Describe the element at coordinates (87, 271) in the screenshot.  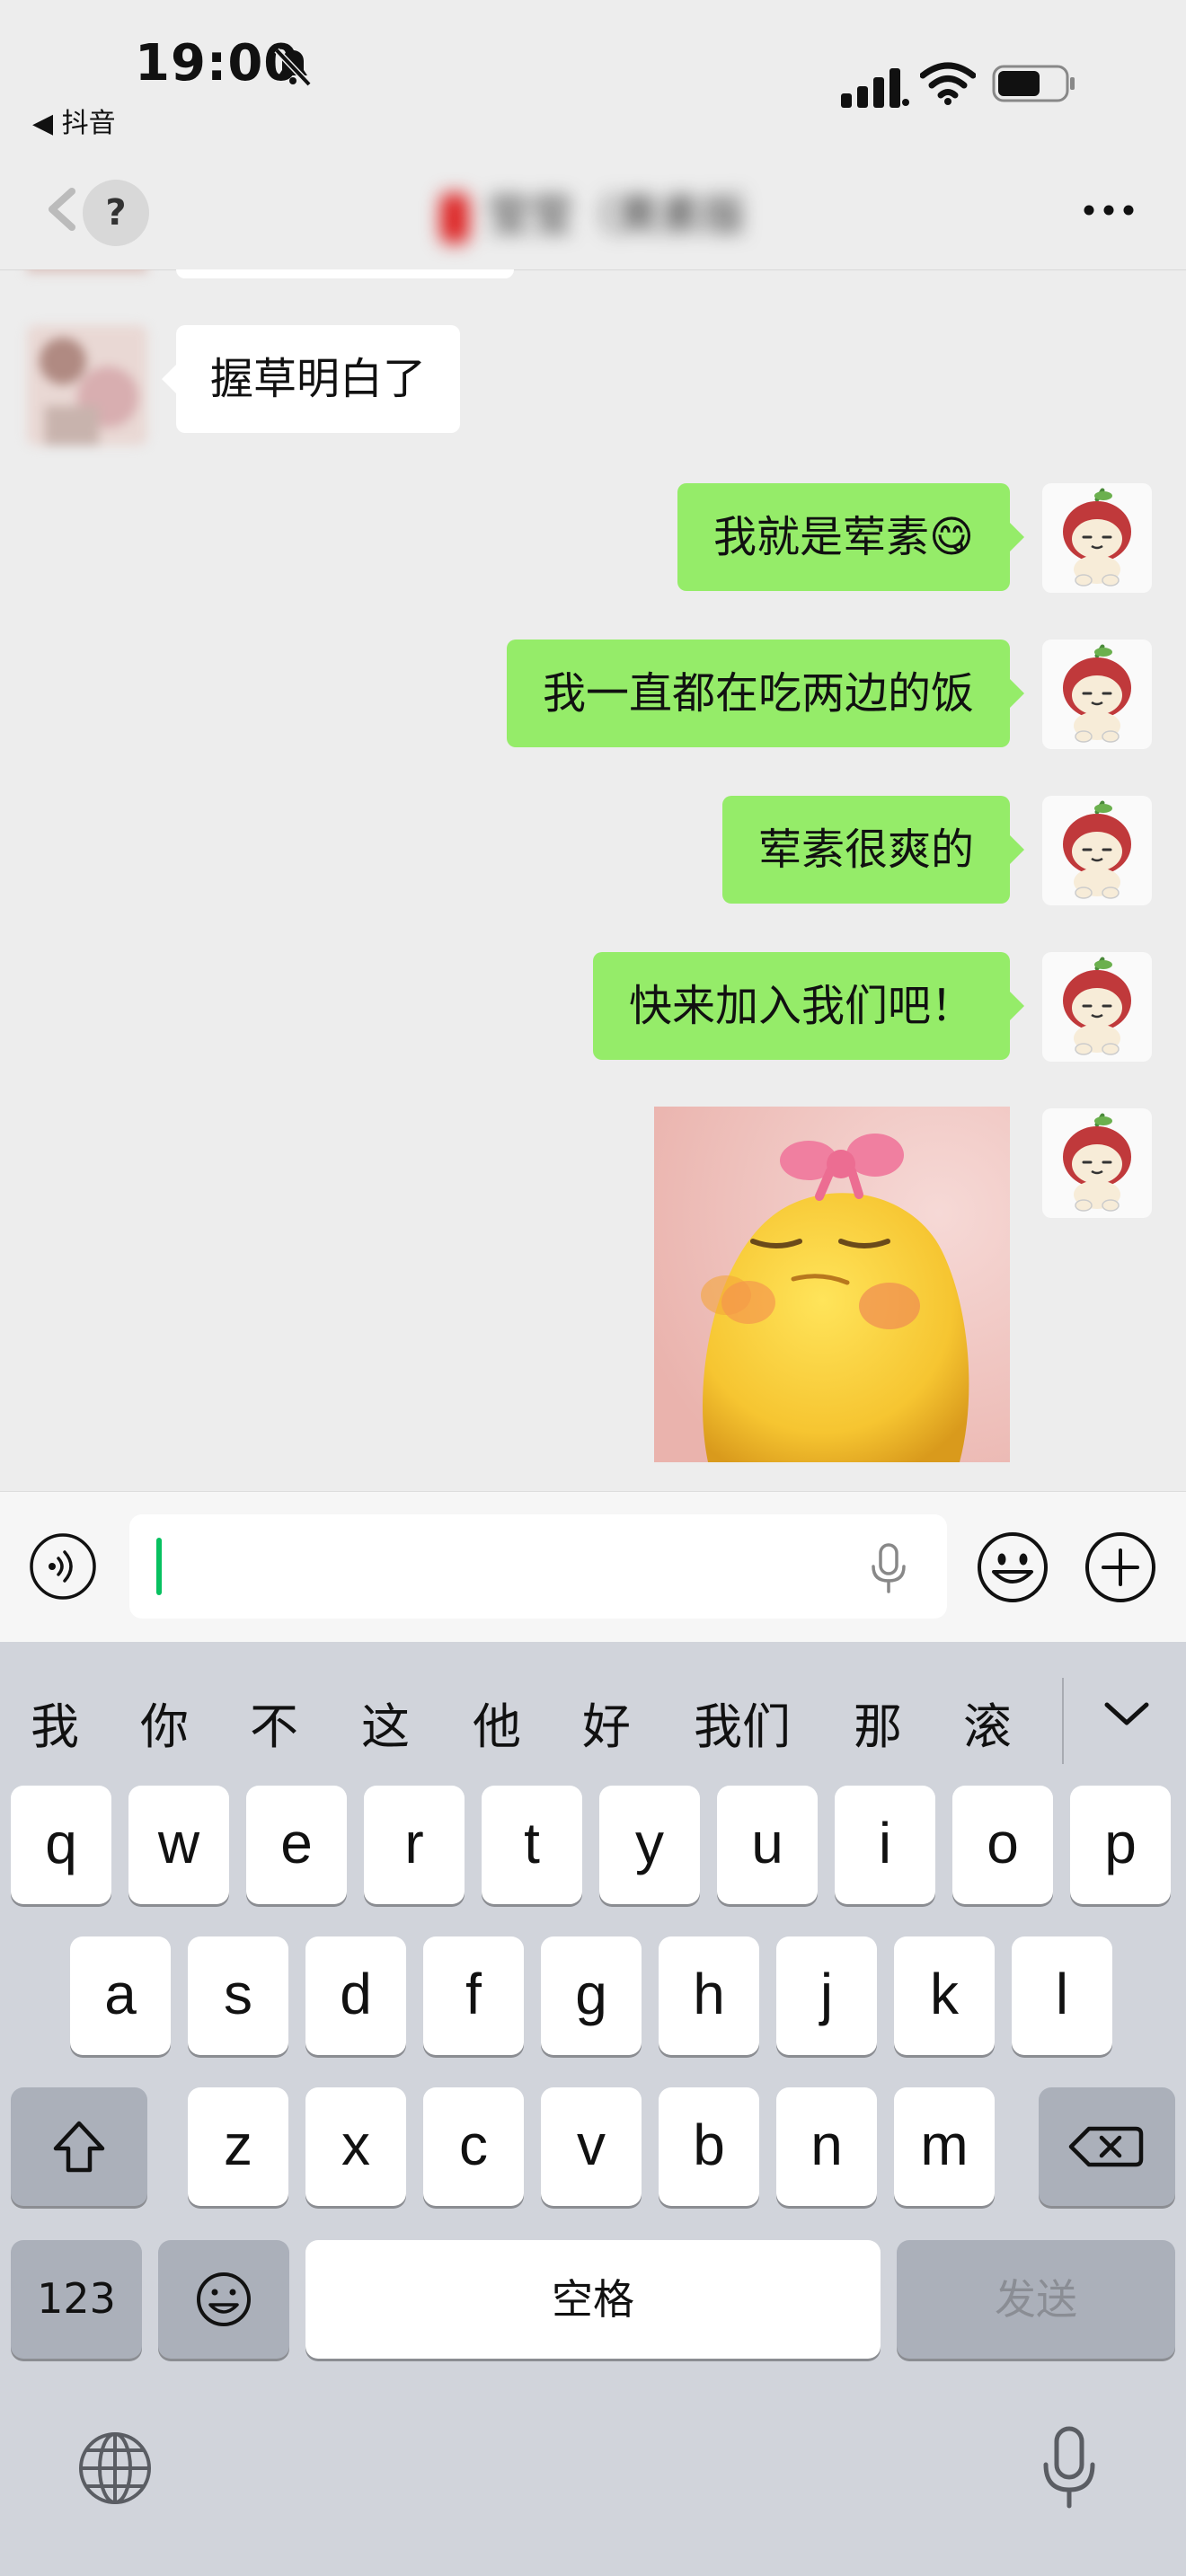
I see `previous-avatar` at that location.